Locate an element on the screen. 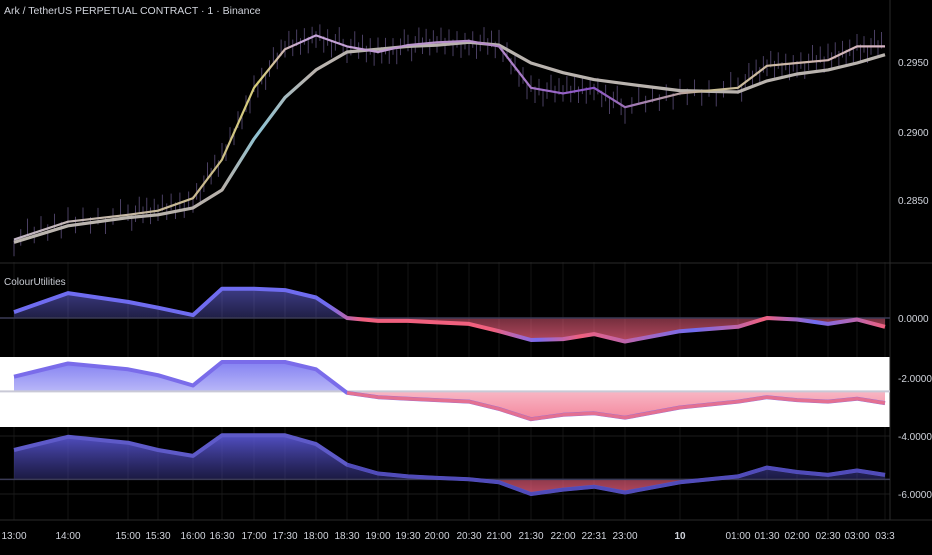  time-tick-label: 03:3 is located at coordinates (885, 536).